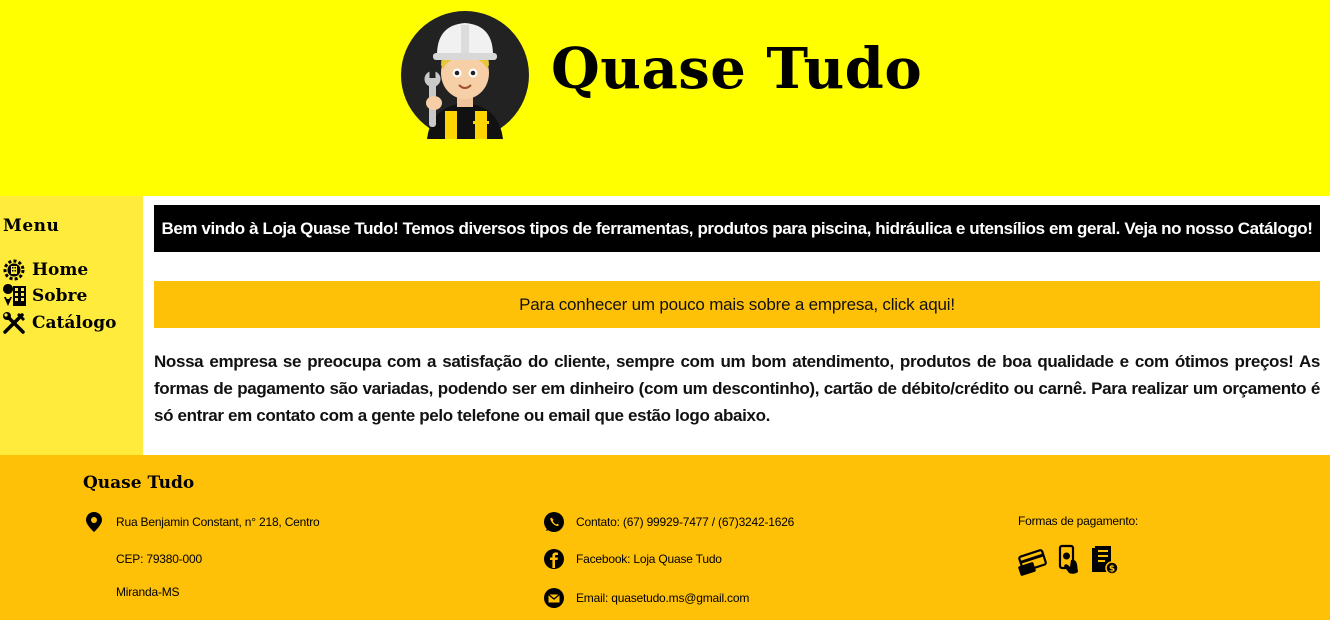 Image resolution: width=1330 pixels, height=620 pixels. What do you see at coordinates (663, 598) in the screenshot?
I see `contact-email-text: Email: quasetudo.ms@gmail.com` at bounding box center [663, 598].